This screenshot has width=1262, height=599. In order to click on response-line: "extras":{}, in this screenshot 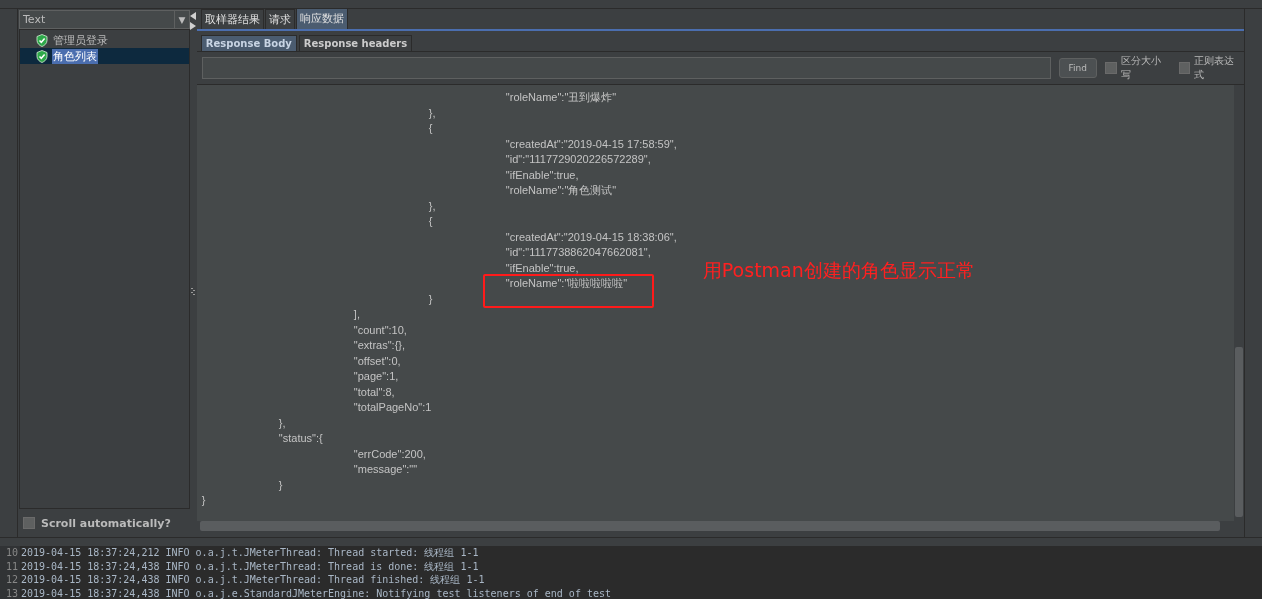, I will do `click(379, 345)`.